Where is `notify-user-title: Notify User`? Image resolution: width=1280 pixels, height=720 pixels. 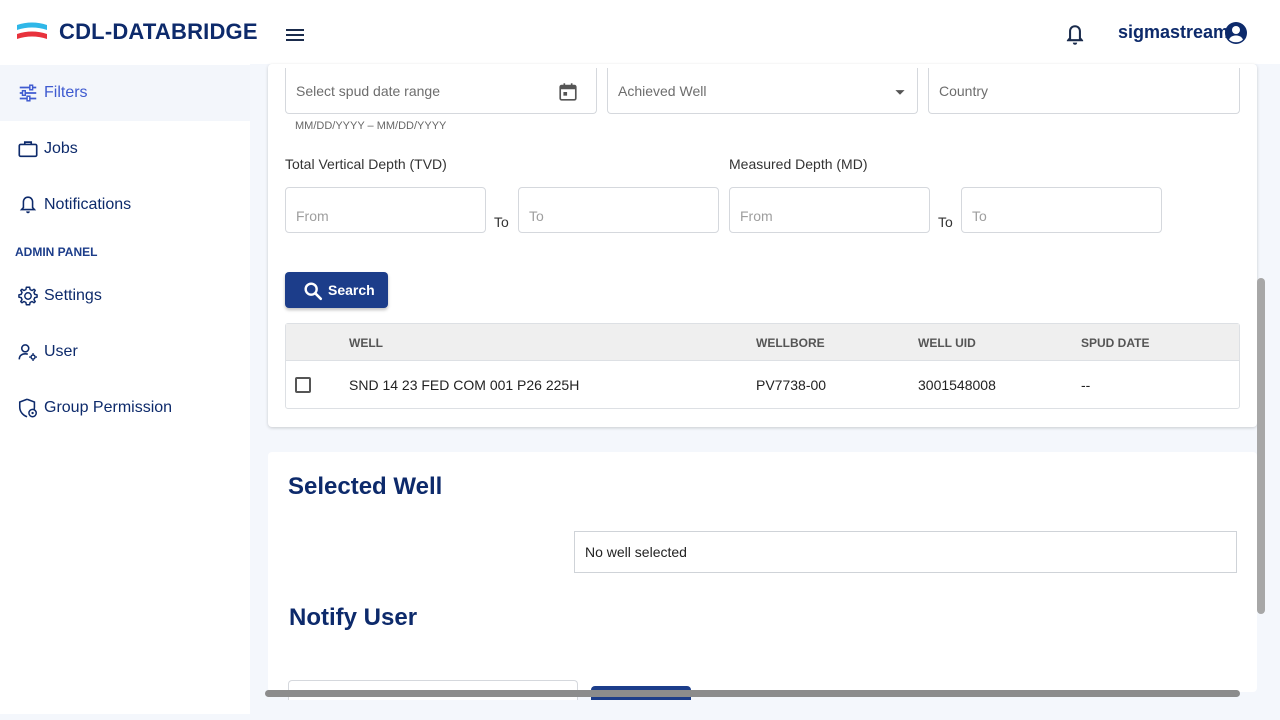 notify-user-title: Notify User is located at coordinates (353, 617).